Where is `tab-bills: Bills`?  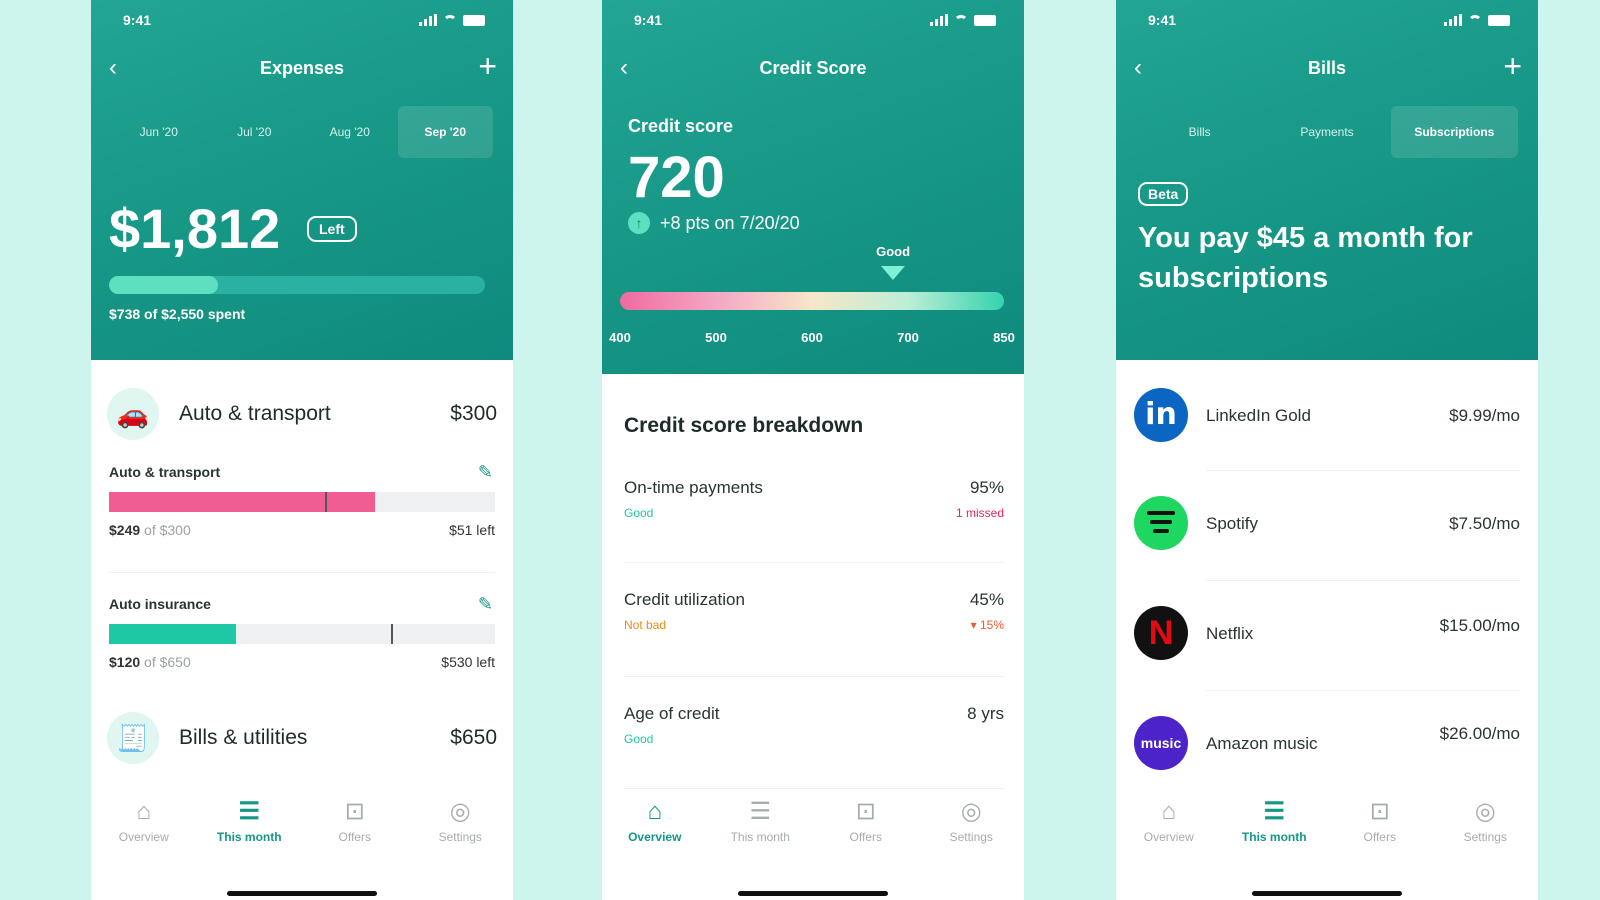
tab-bills: Bills is located at coordinates (1199, 132).